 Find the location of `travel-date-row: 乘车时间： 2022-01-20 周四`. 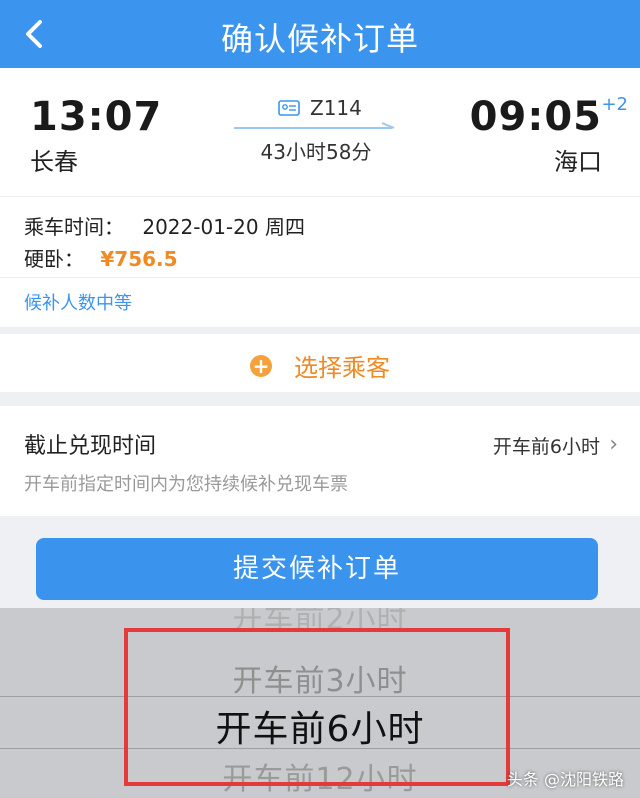

travel-date-row: 乘车时间： 2022-01-20 周四 is located at coordinates (164, 225).